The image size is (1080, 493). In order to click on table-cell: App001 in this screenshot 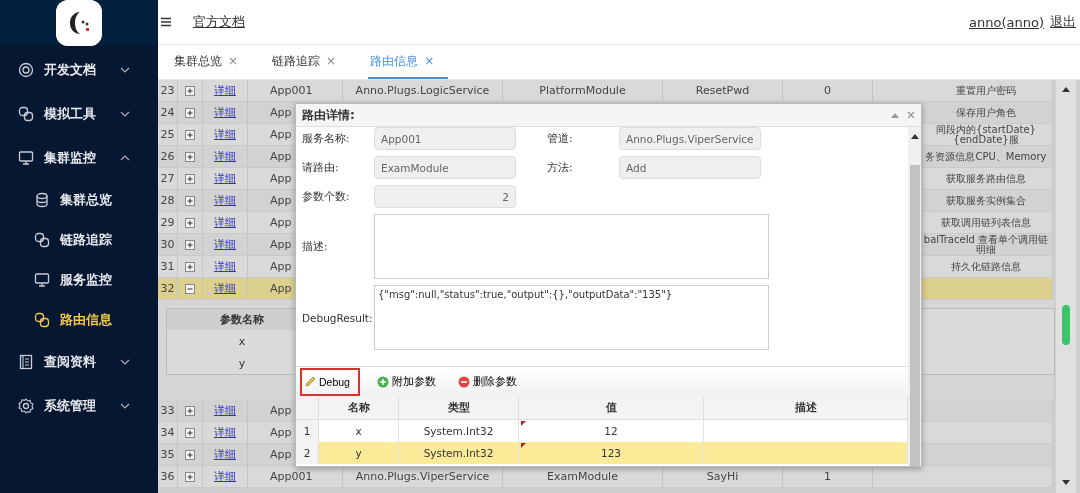, I will do `click(291, 90)`.